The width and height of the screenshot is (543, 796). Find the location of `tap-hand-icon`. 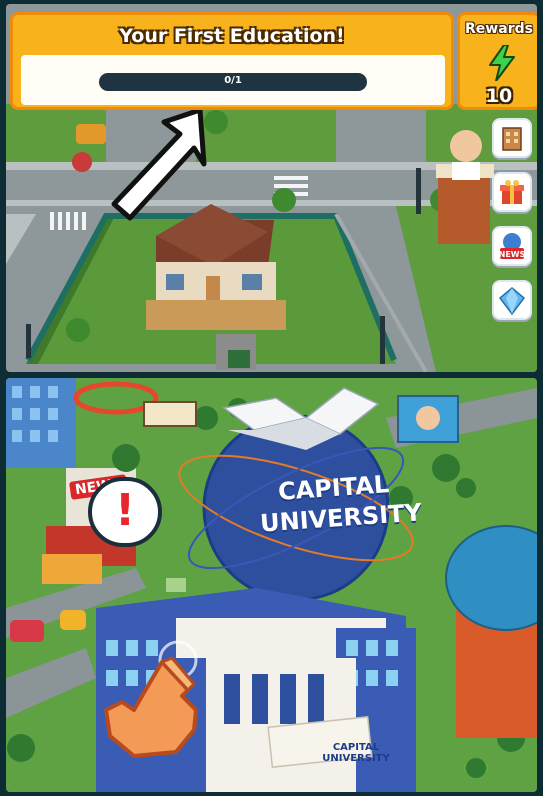

tap-hand-icon is located at coordinates (151, 699).